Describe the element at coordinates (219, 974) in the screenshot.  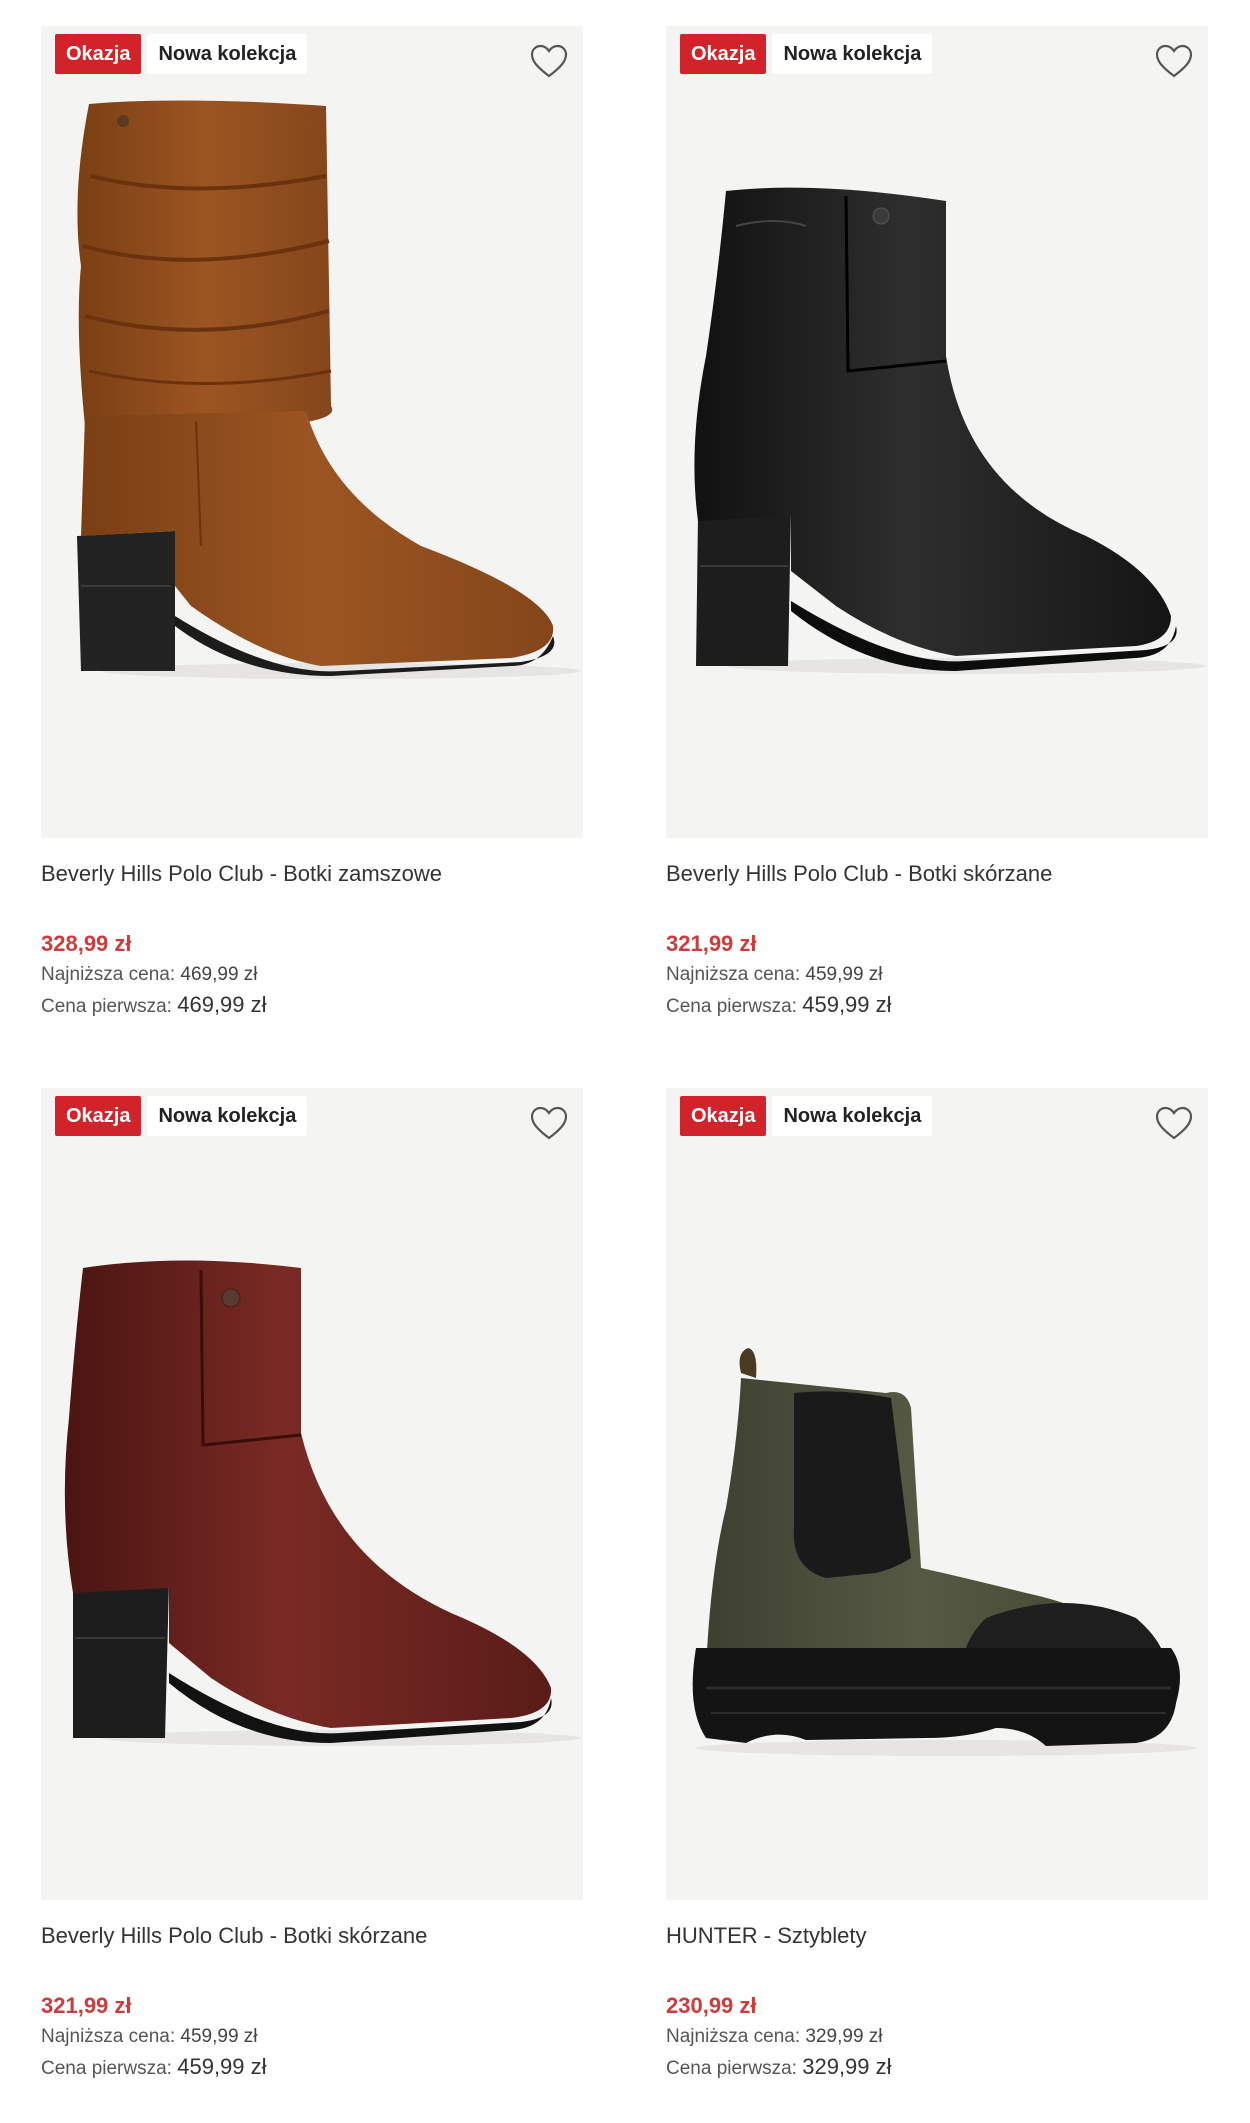
I see `lowest-price-value: 469,99 zł` at that location.